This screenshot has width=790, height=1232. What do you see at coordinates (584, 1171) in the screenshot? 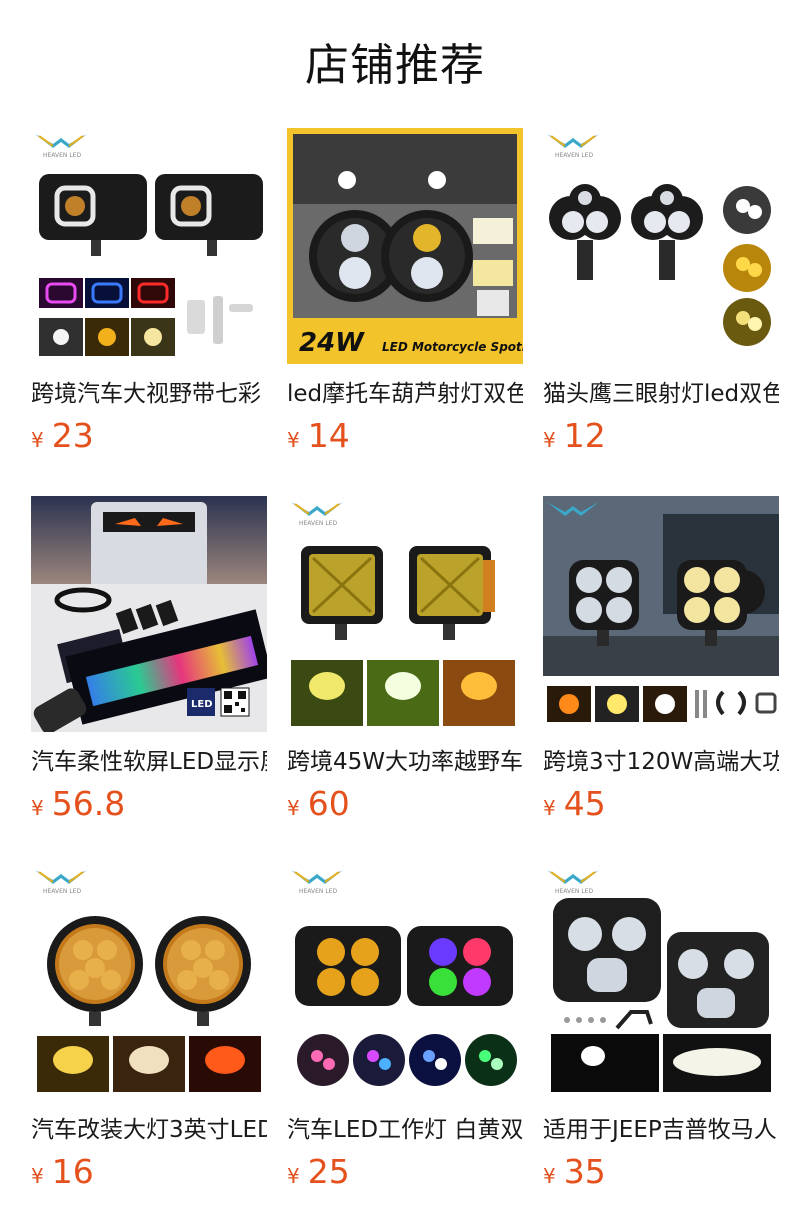
I see `price-amount: 35` at bounding box center [584, 1171].